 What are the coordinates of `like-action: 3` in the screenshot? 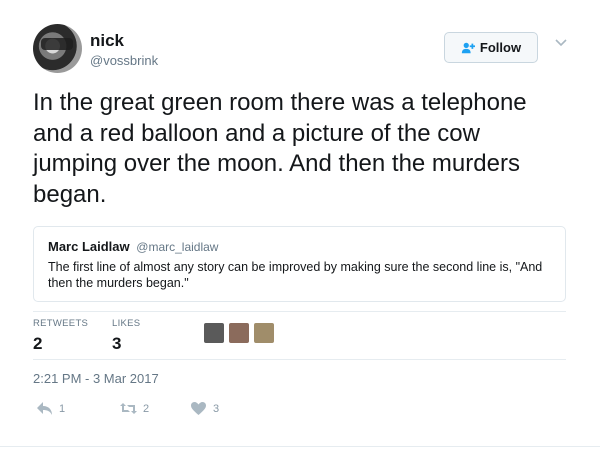 It's located at (204, 408).